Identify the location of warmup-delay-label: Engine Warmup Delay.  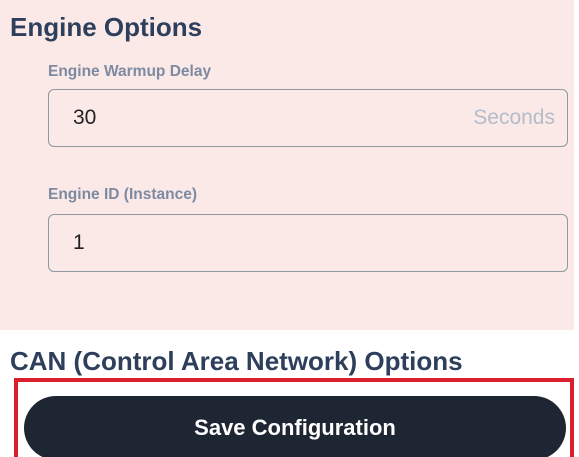
(130, 71).